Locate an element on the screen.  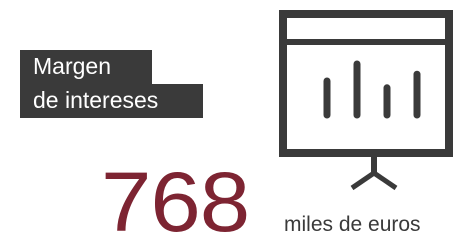
icon-bars is located at coordinates (372, 89).